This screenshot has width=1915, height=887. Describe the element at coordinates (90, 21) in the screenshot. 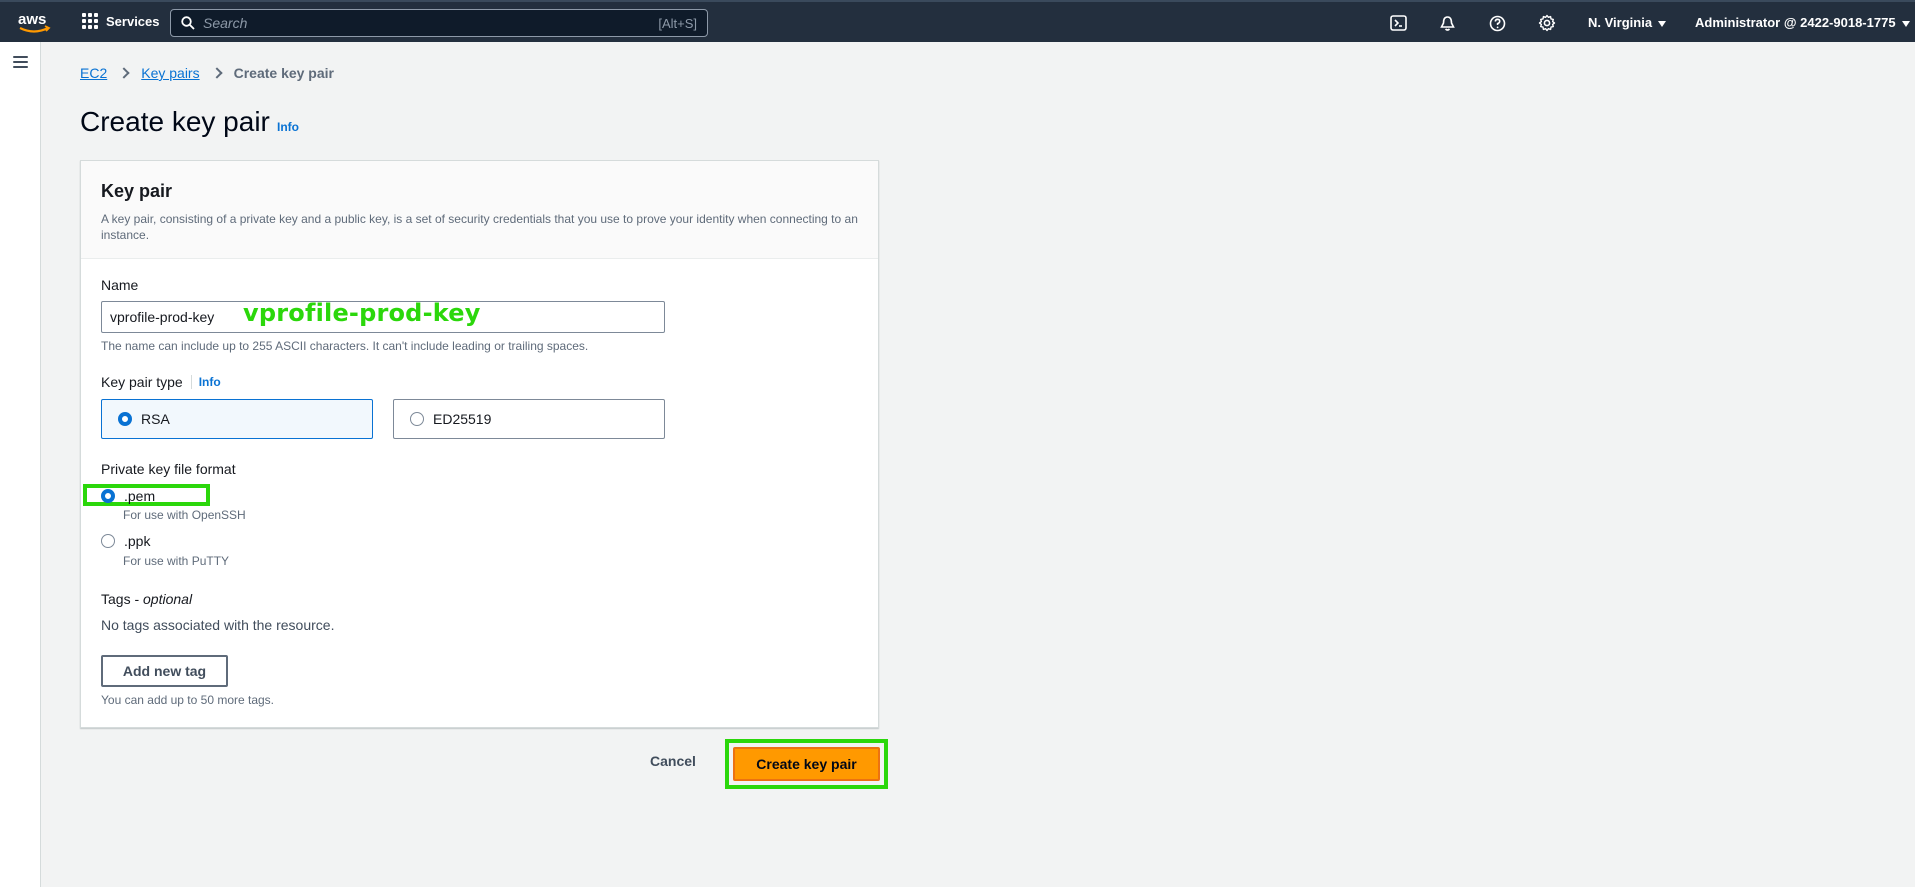

I see `services-grid-icon` at that location.